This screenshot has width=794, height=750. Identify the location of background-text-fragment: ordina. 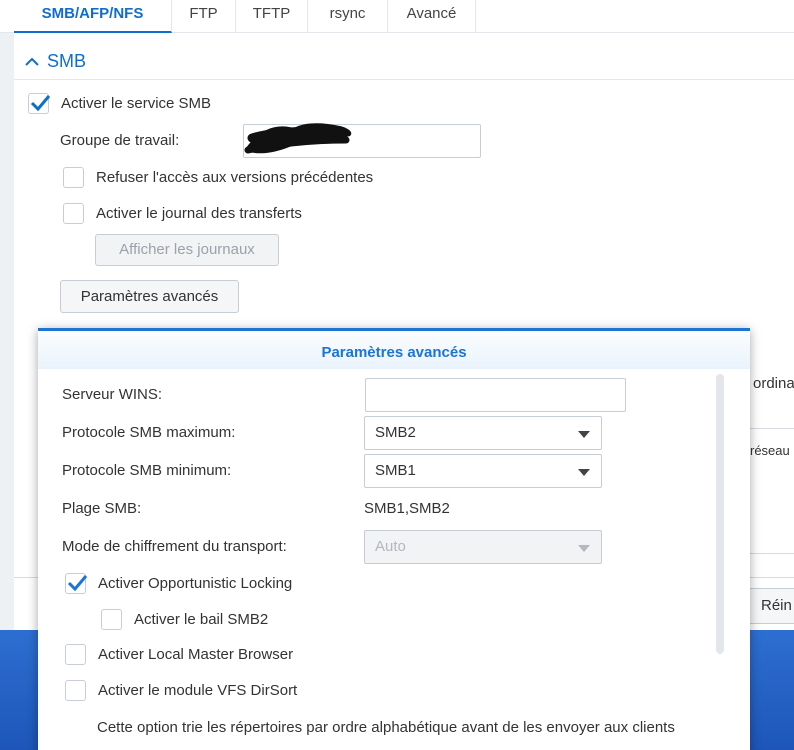
(773, 383).